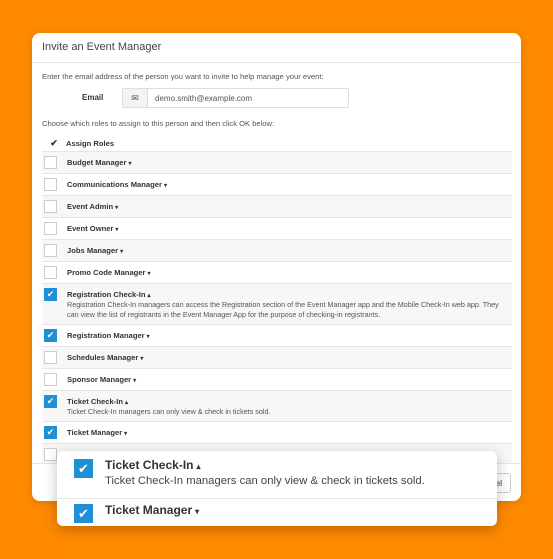  What do you see at coordinates (97, 162) in the screenshot?
I see `role-label: Budget Manager` at bounding box center [97, 162].